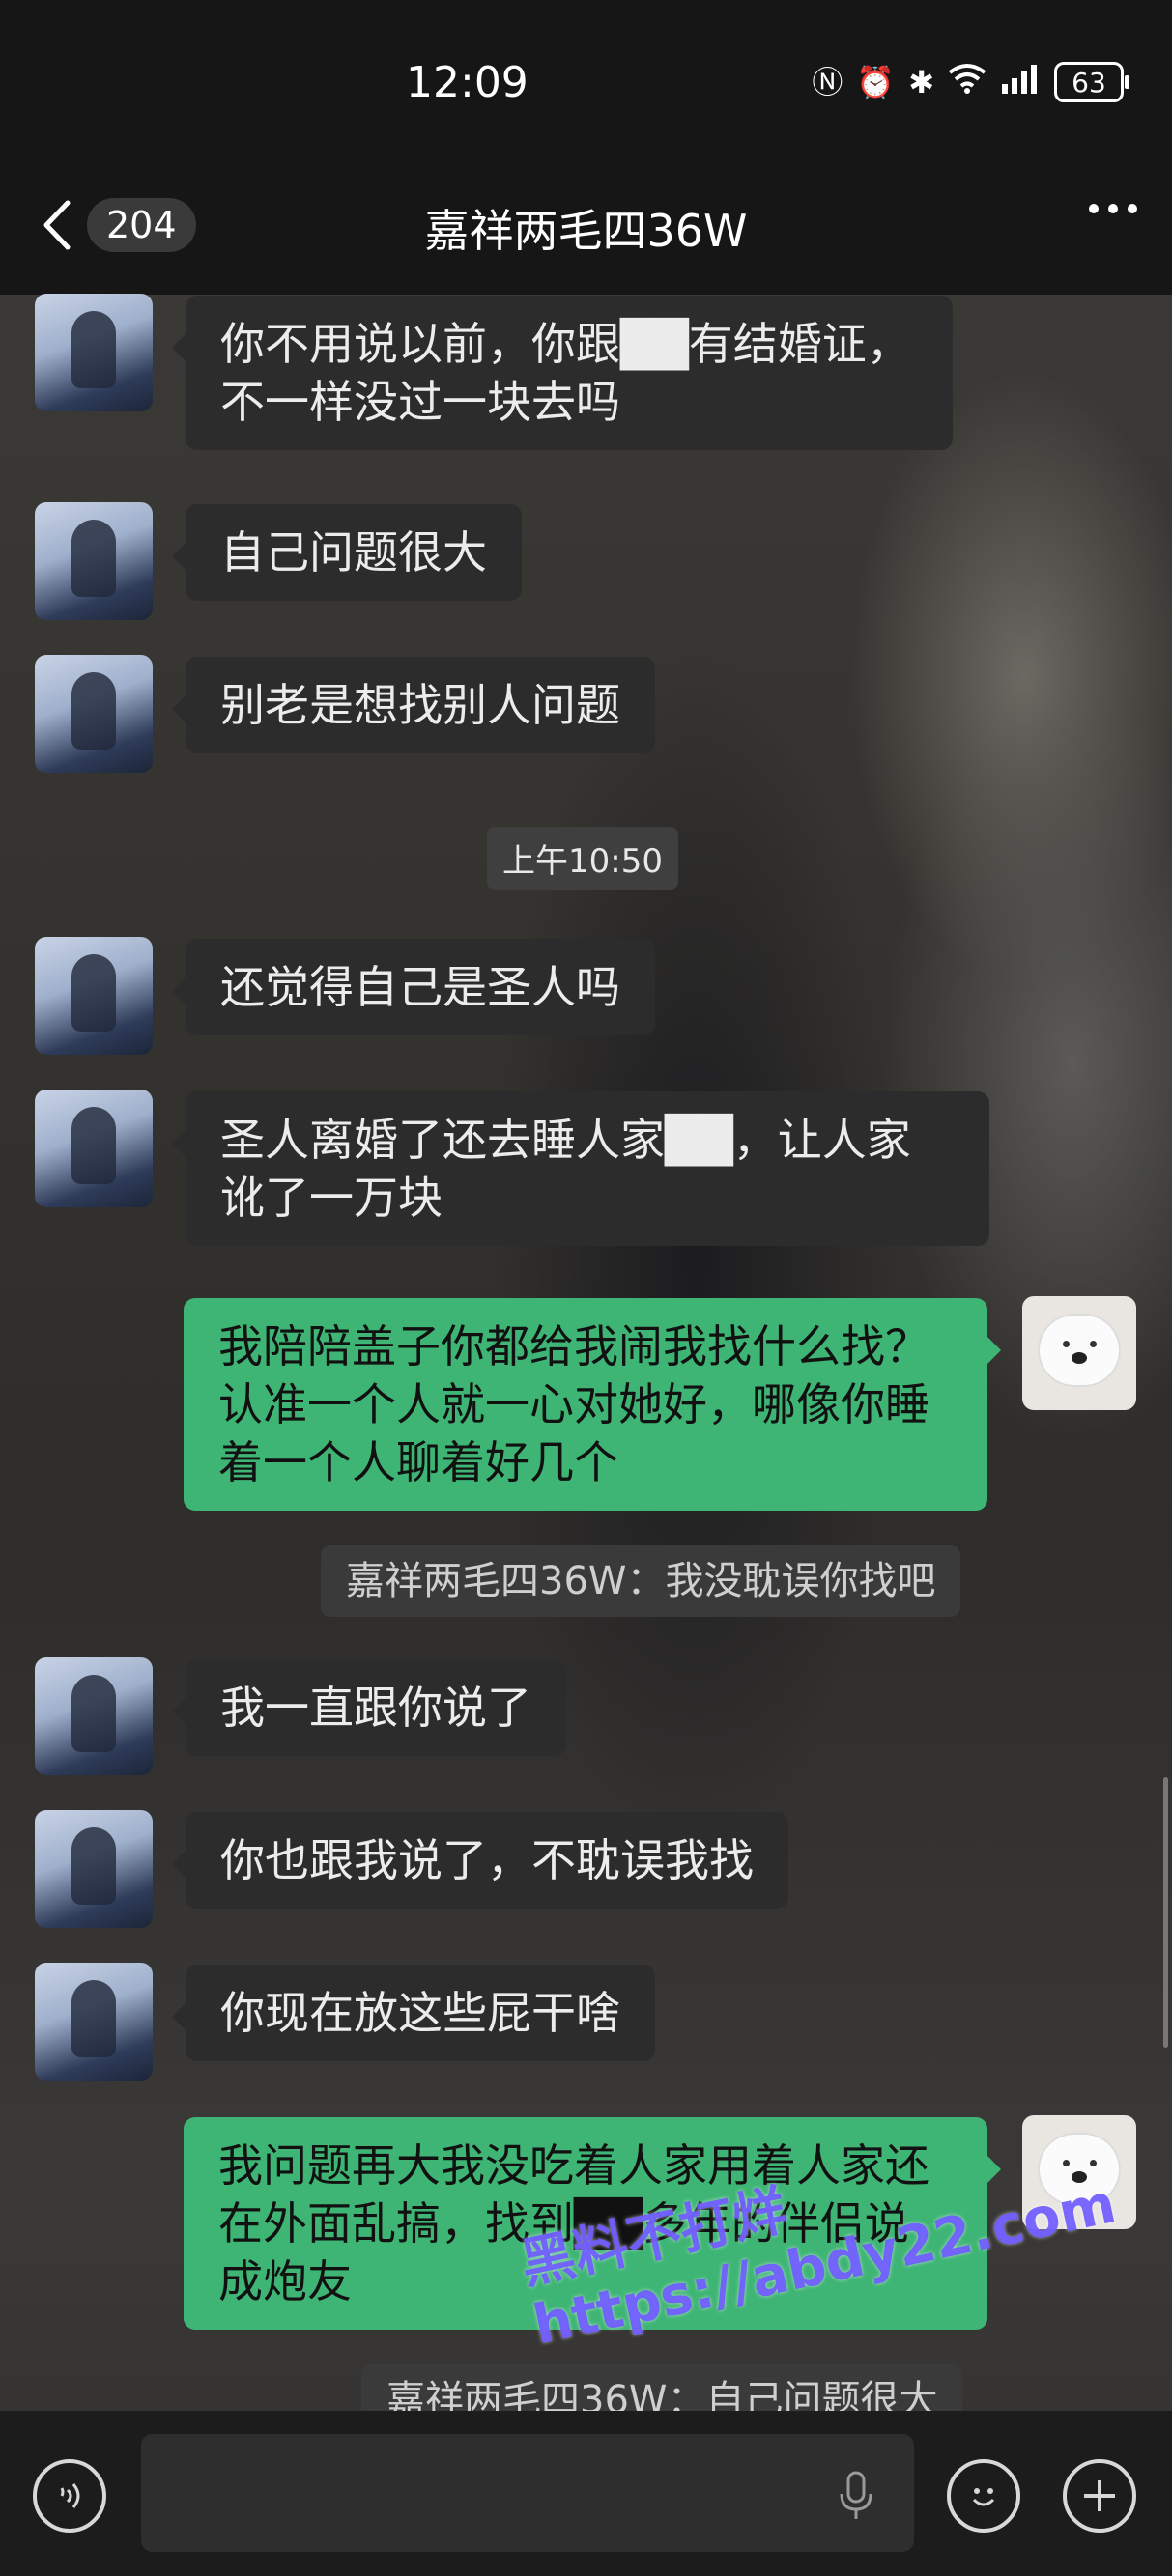  Describe the element at coordinates (369, 1707) in the screenshot. I see `message-bubble-incoming: 我一直跟你说了` at that location.